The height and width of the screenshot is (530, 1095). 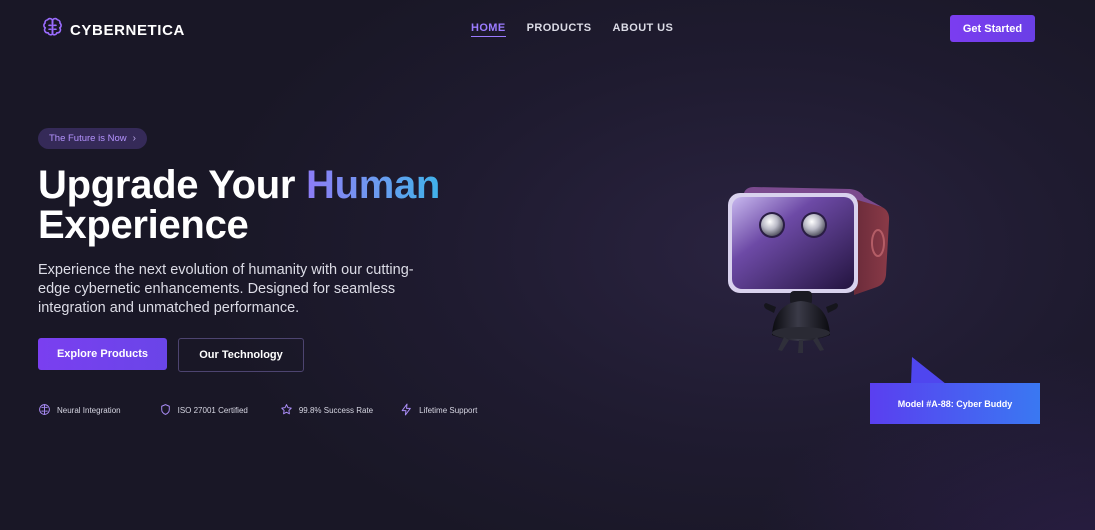 I want to click on shield-icon, so click(x=165, y=410).